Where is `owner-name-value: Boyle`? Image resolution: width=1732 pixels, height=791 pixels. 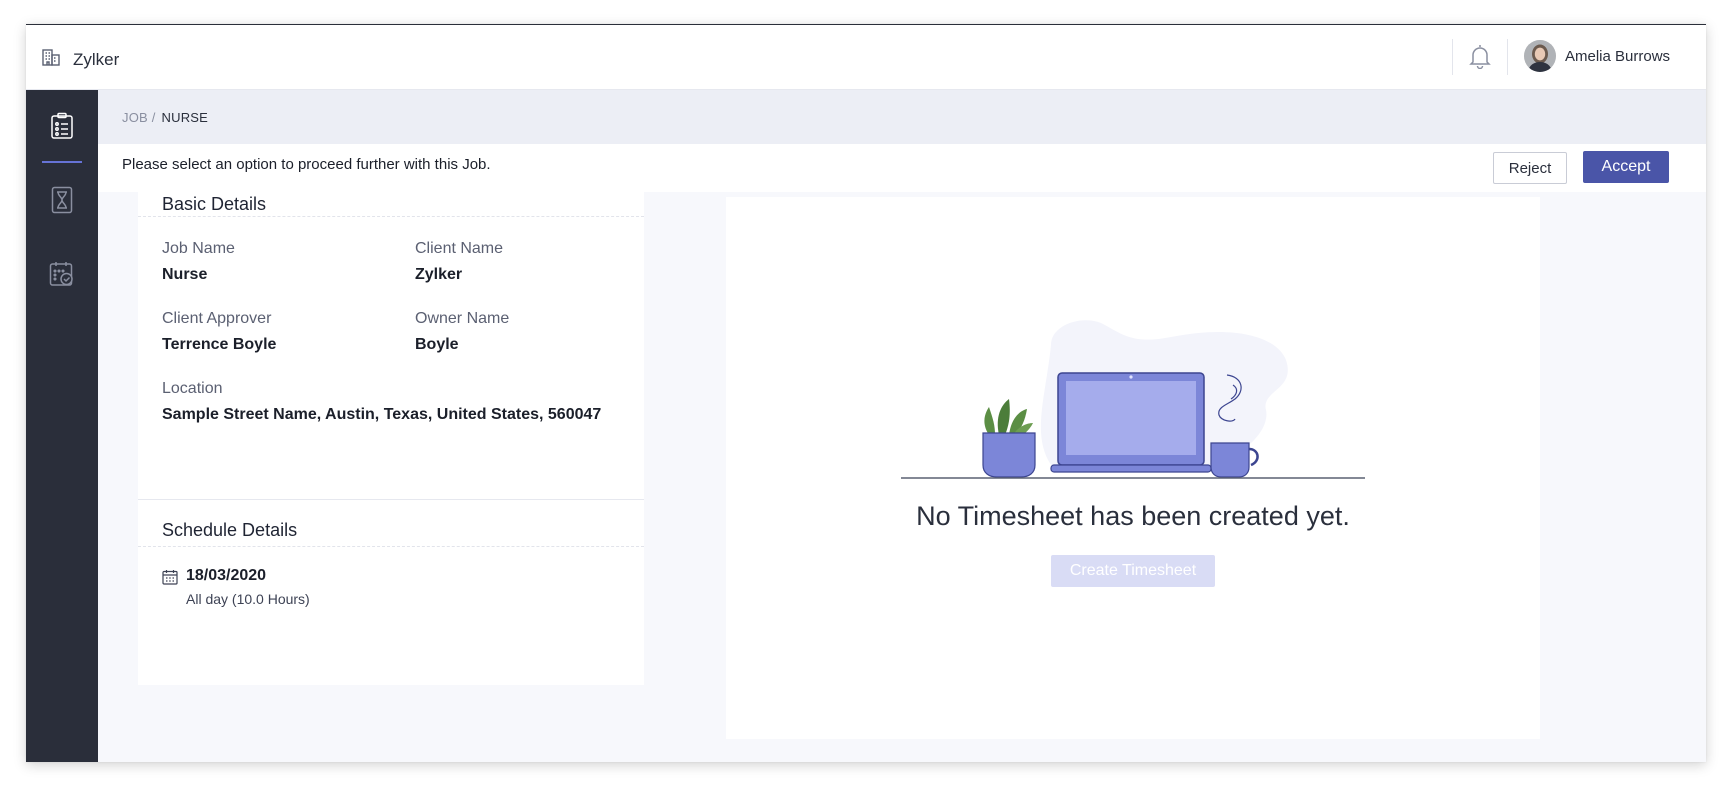
owner-name-value: Boyle is located at coordinates (437, 344).